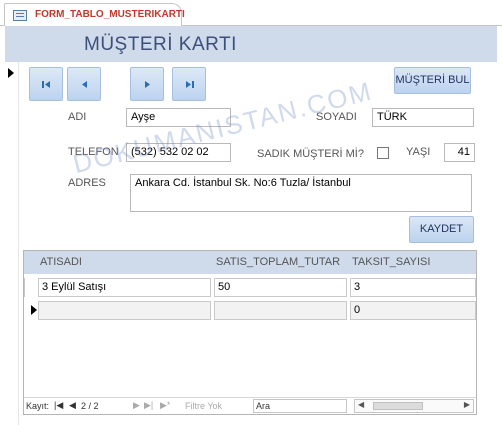  What do you see at coordinates (178, 152) in the screenshot?
I see `phone-field: (532) 532 02 02` at bounding box center [178, 152].